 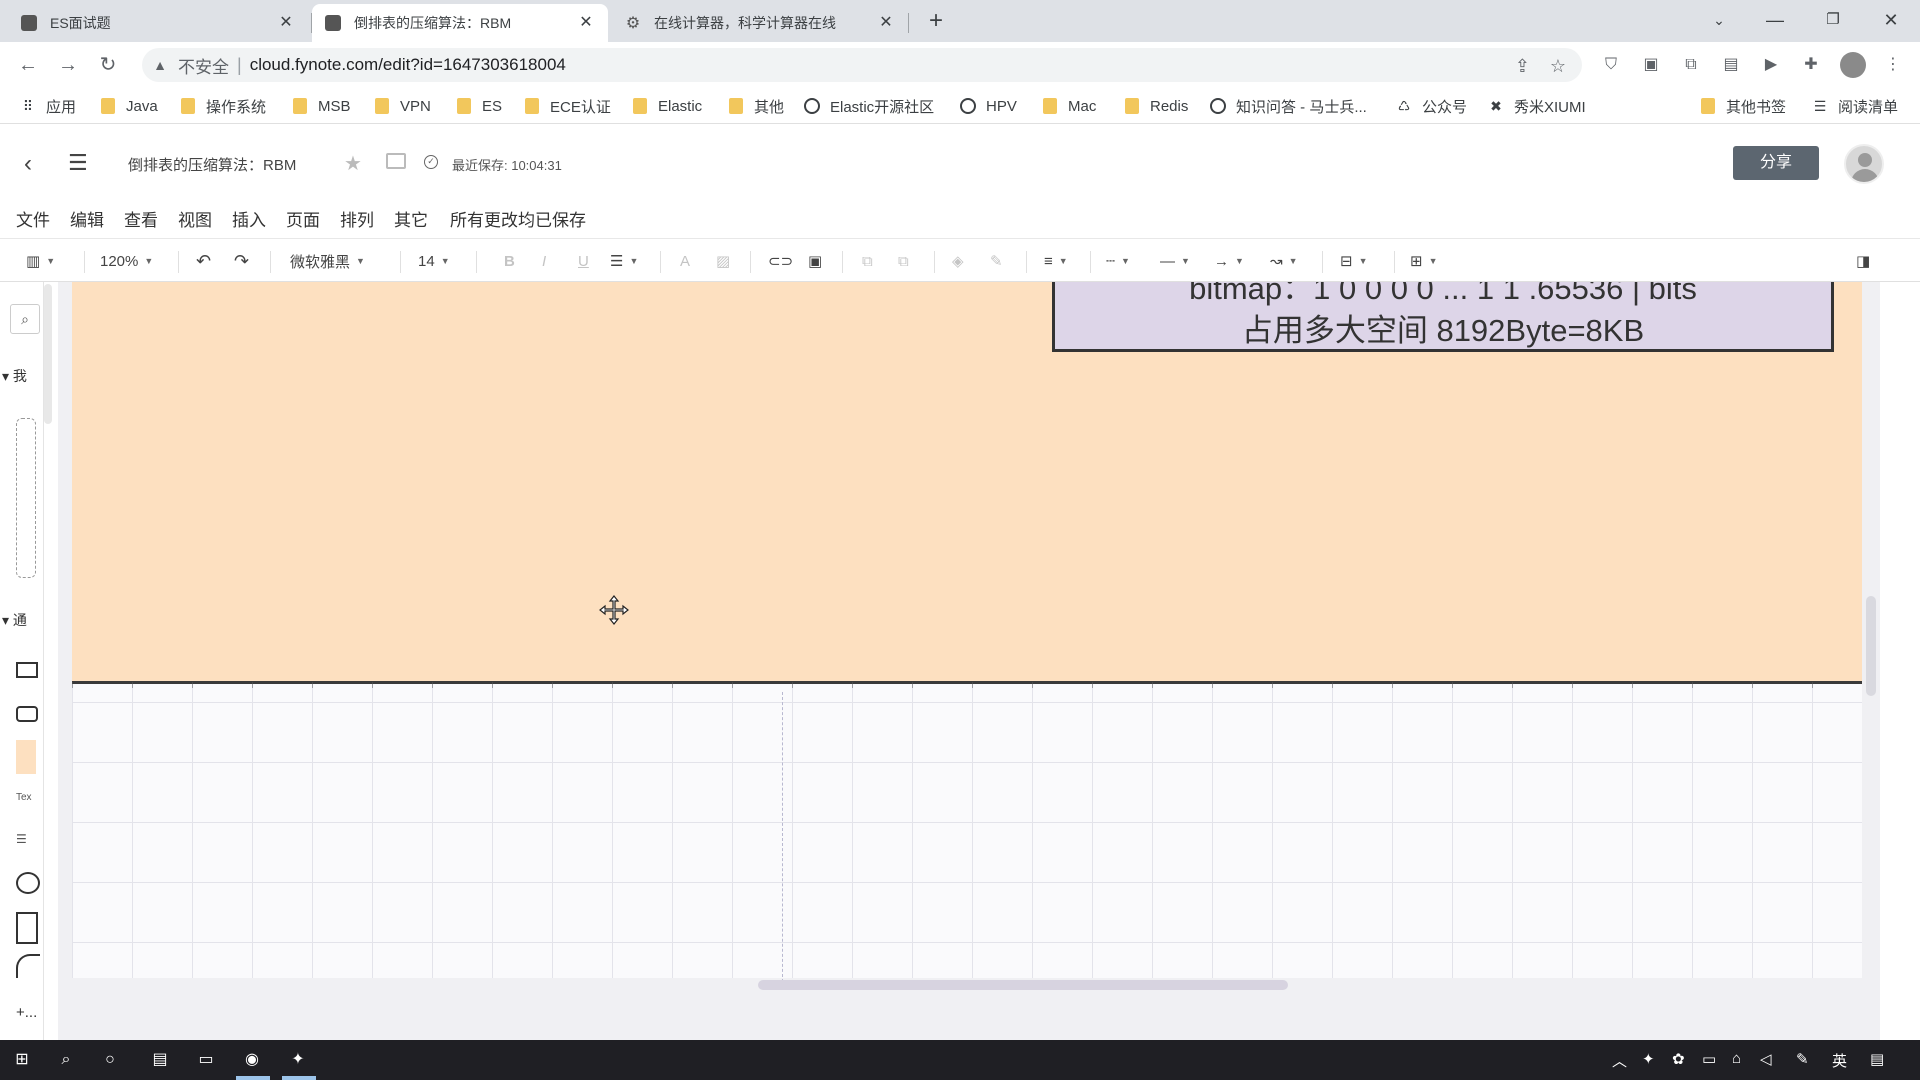 I want to click on warning-icon: ▲, so click(x=160, y=65).